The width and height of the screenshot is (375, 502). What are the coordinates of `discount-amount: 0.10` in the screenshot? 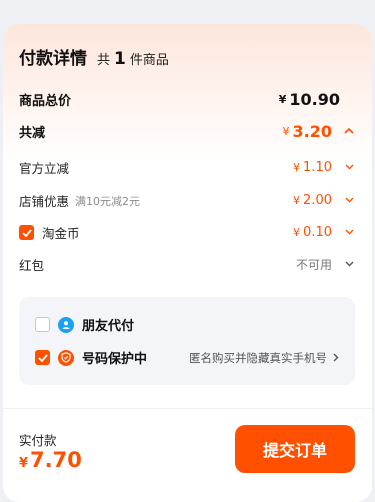 It's located at (317, 232).